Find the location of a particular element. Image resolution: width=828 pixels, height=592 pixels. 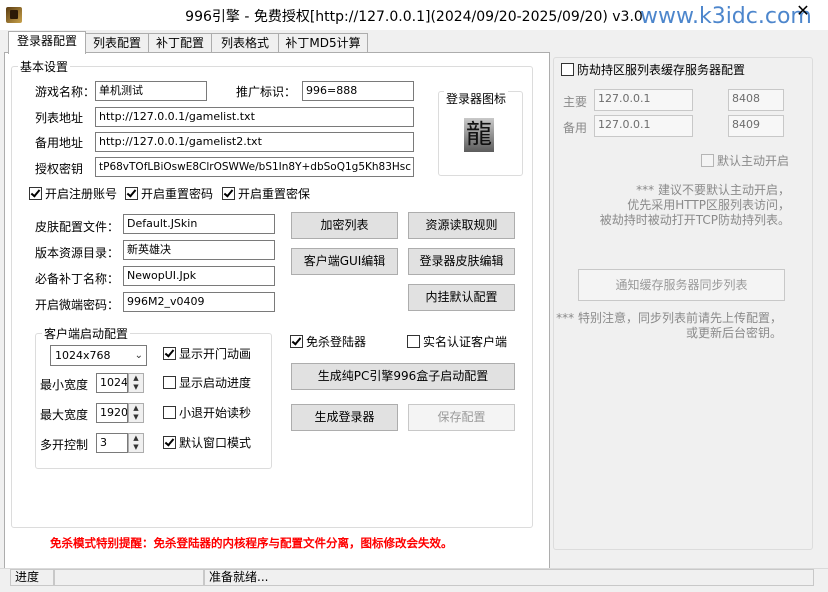

min-width-label: 最小宽度 is located at coordinates (64, 385).